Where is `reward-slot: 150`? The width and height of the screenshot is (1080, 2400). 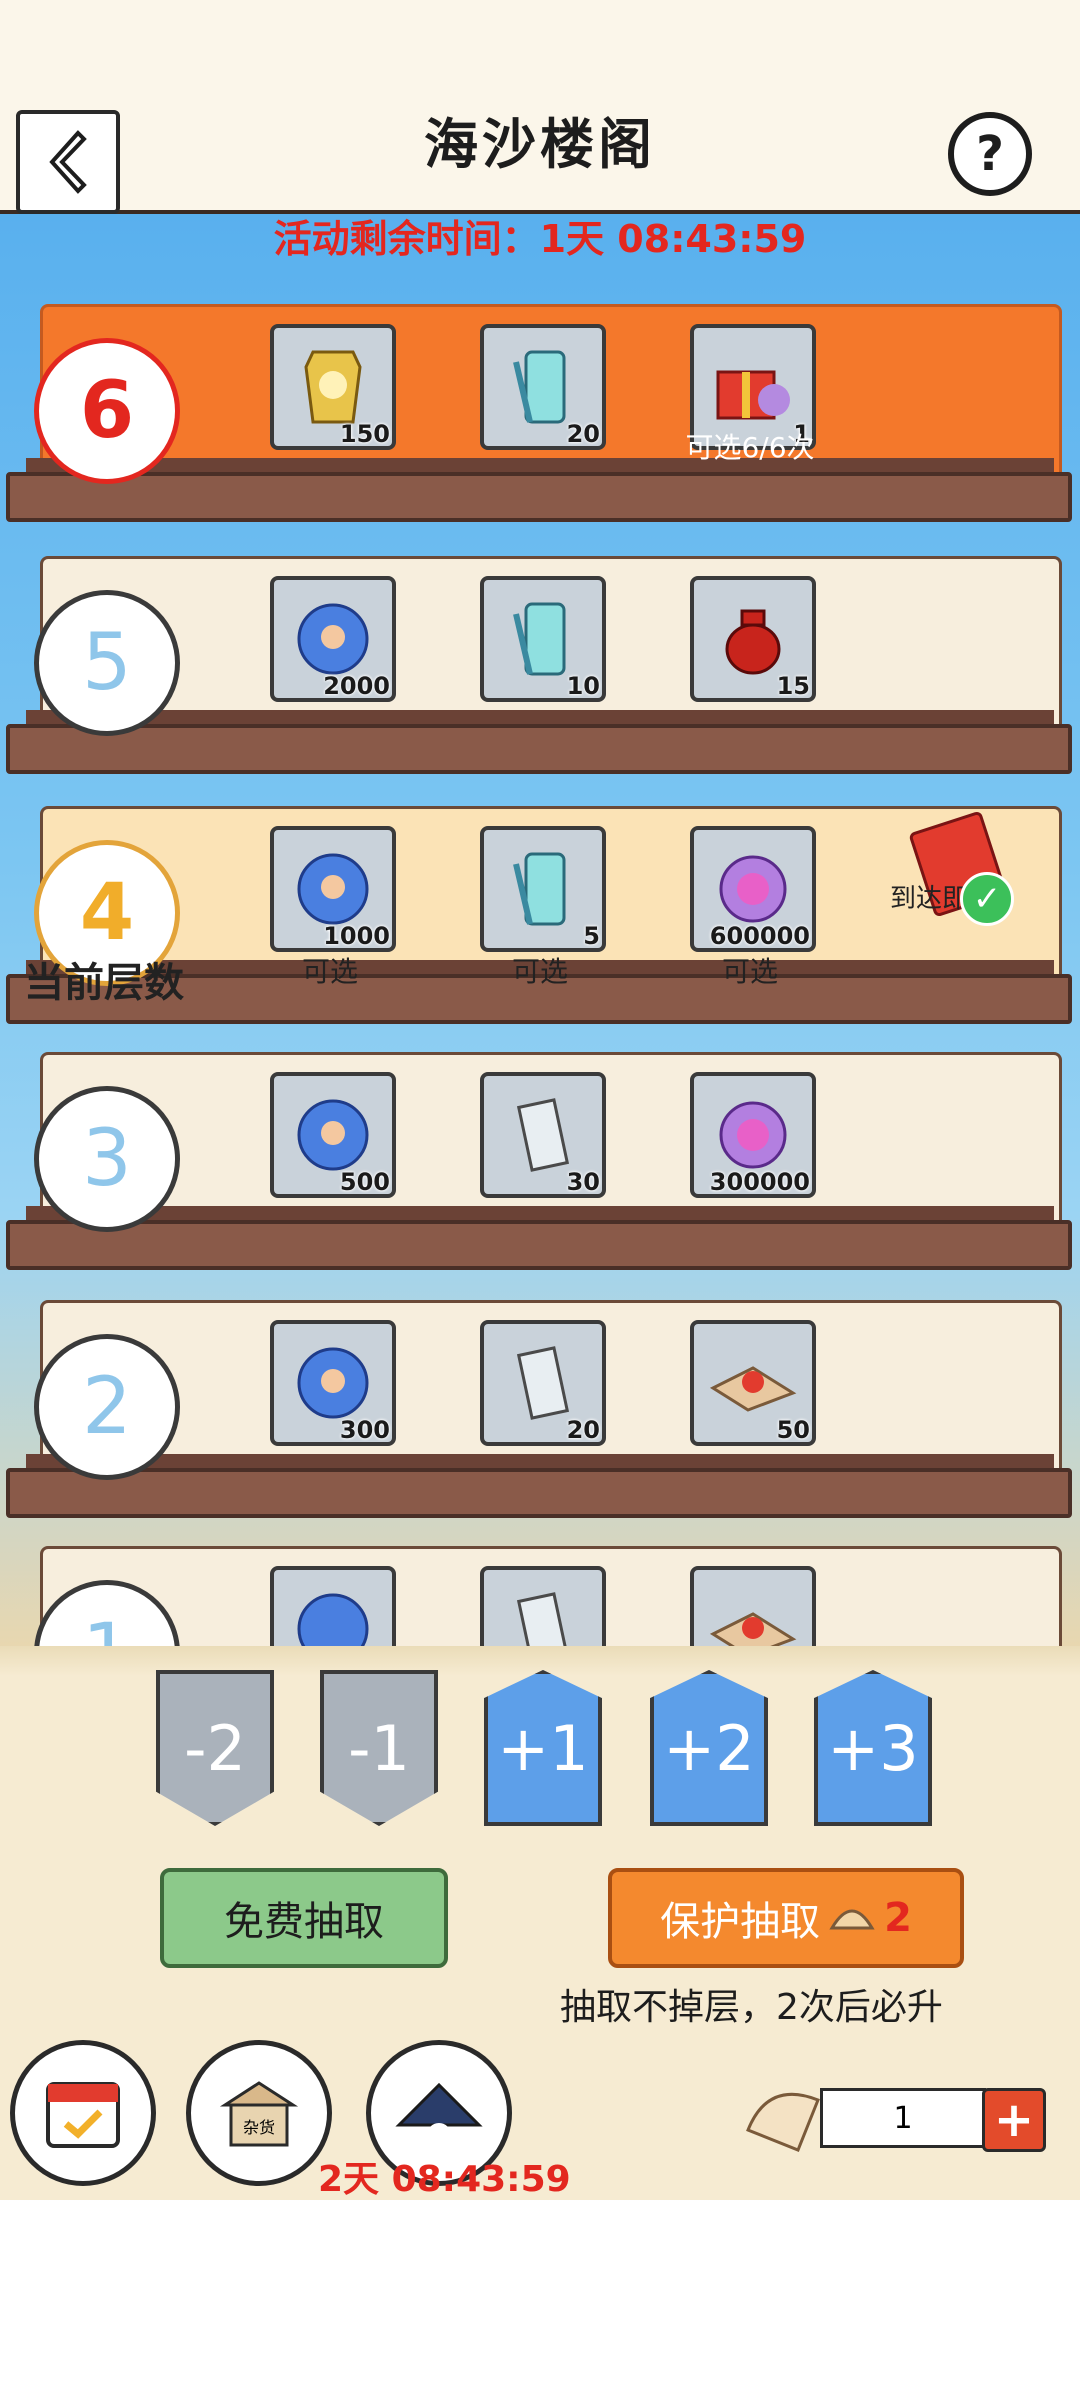
reward-slot: 150 is located at coordinates (333, 387).